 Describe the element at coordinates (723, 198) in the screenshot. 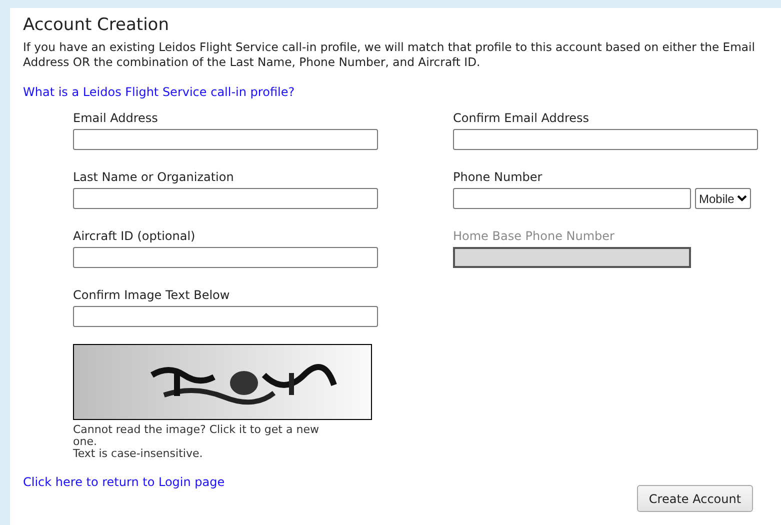

I see `phone-type-select: Mobile` at that location.